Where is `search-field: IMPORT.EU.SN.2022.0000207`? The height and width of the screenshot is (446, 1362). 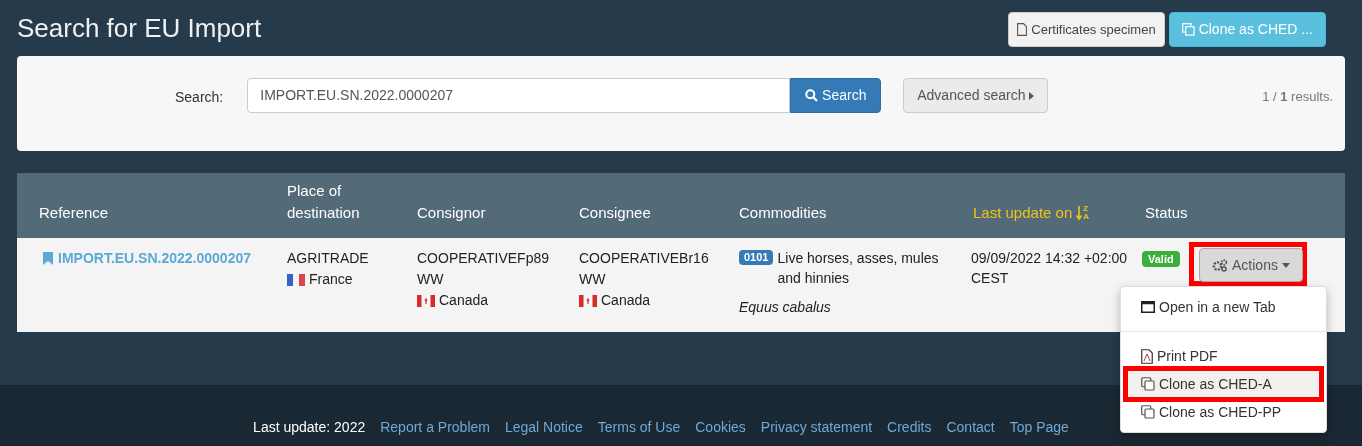
search-field: IMPORT.EU.SN.2022.0000207 is located at coordinates (519, 95).